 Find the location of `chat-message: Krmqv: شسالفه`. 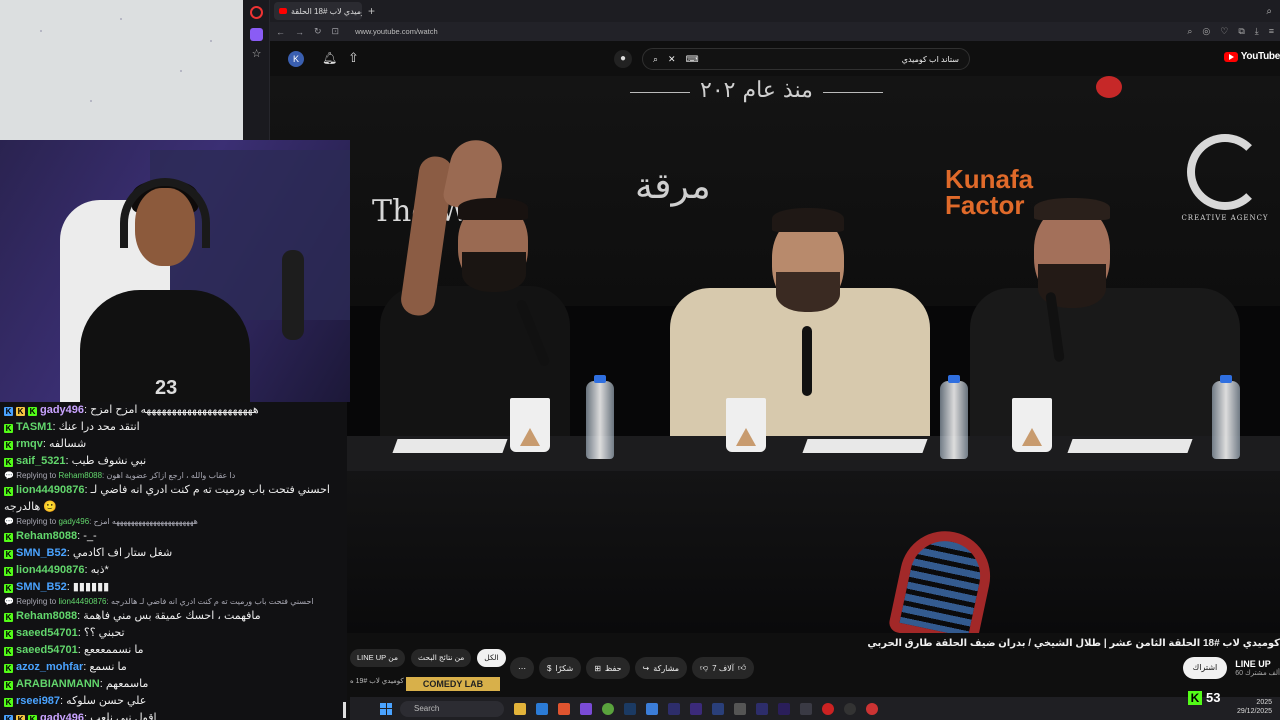

chat-message: Krmqv: شسالفه is located at coordinates (173, 444).